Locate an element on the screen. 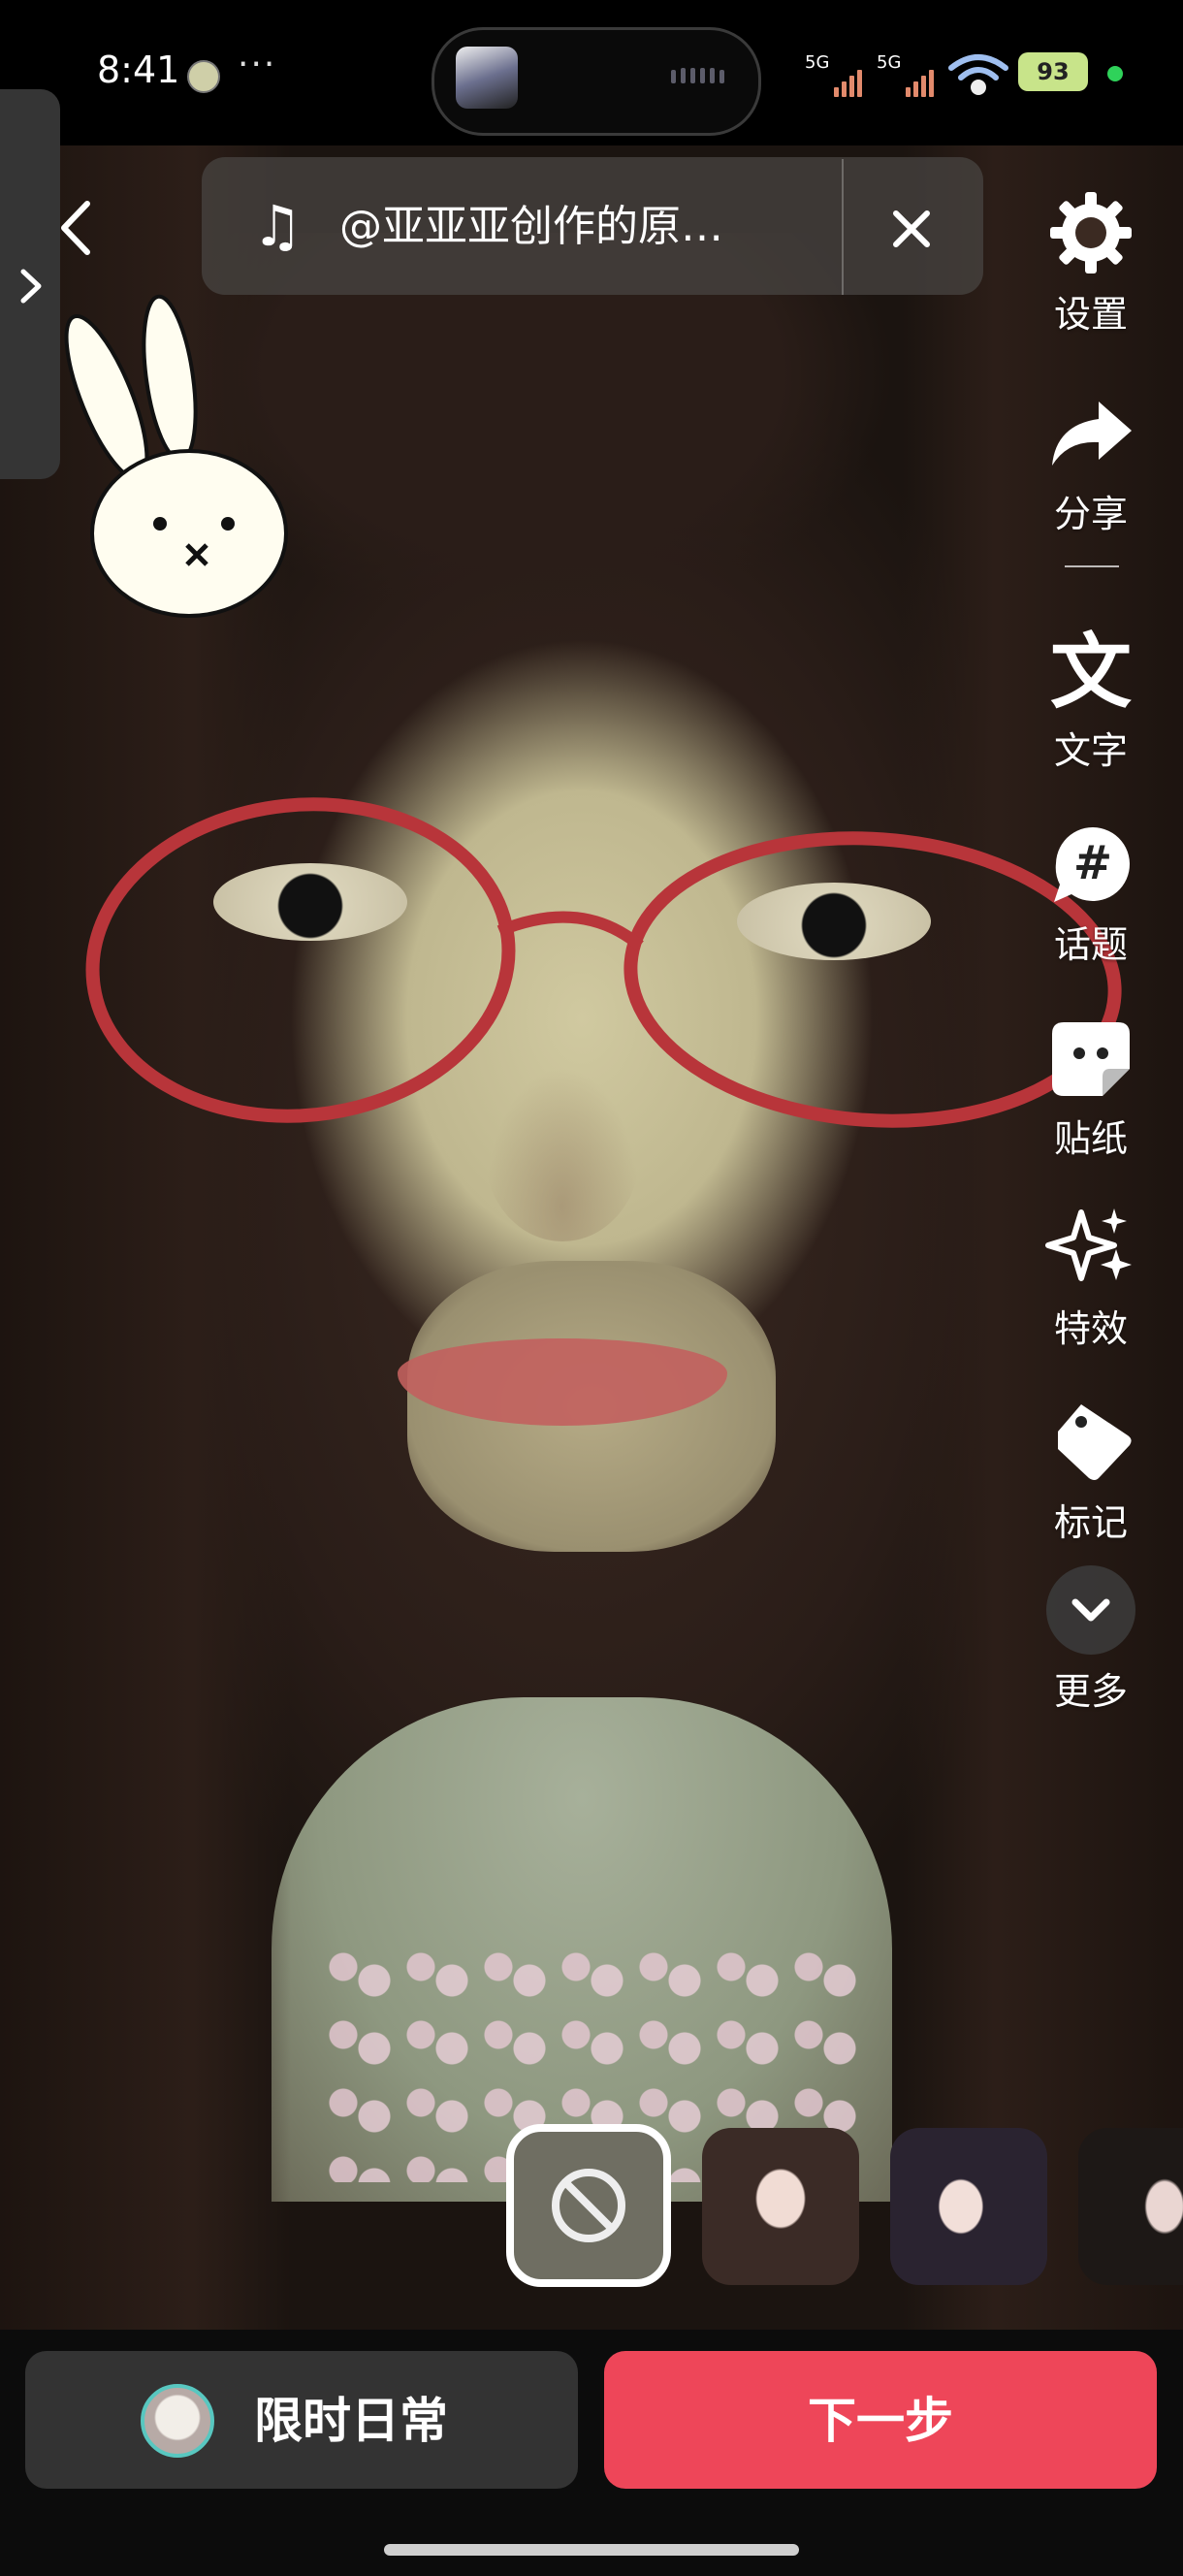  limited-daily-label: 限时日常 is located at coordinates (351, 2421).